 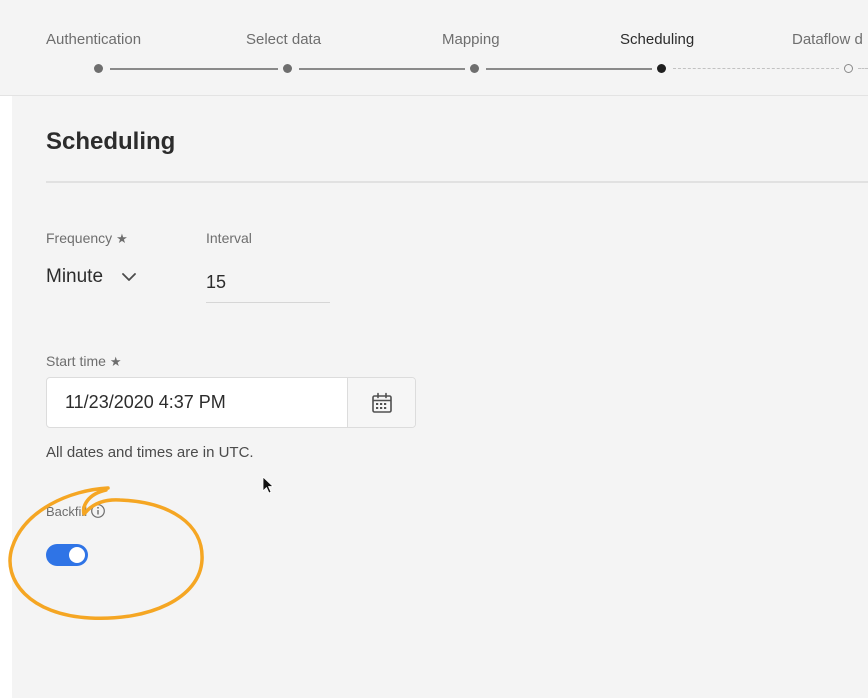 I want to click on step-authentication-marker, so click(x=98, y=68).